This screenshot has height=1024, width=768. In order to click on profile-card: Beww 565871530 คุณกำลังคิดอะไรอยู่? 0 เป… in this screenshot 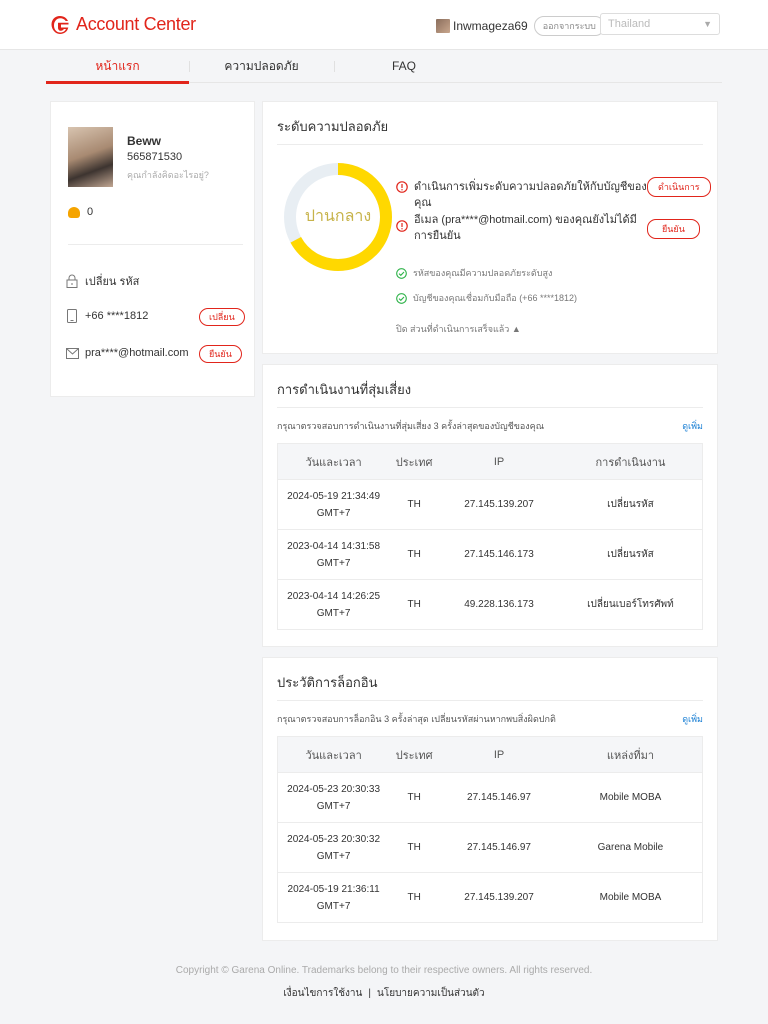, I will do `click(152, 249)`.